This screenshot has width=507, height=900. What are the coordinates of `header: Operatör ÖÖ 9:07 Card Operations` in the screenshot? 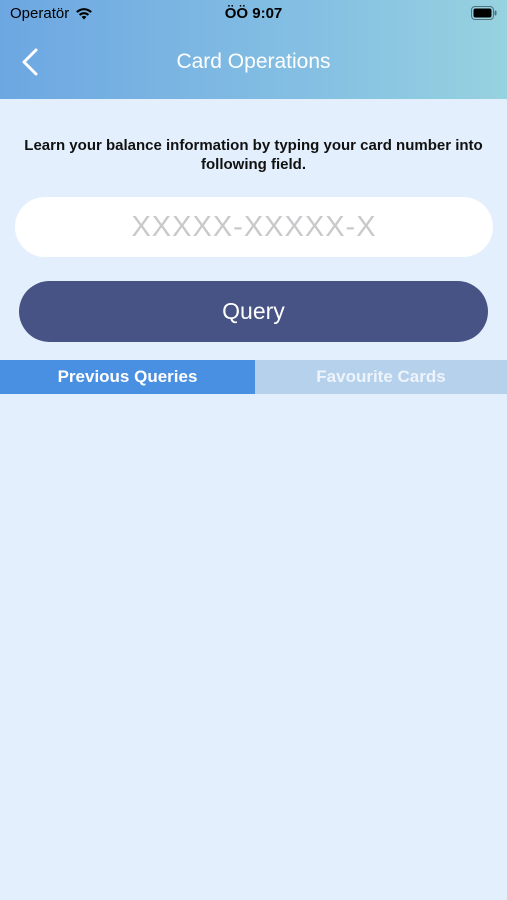 It's located at (253, 49).